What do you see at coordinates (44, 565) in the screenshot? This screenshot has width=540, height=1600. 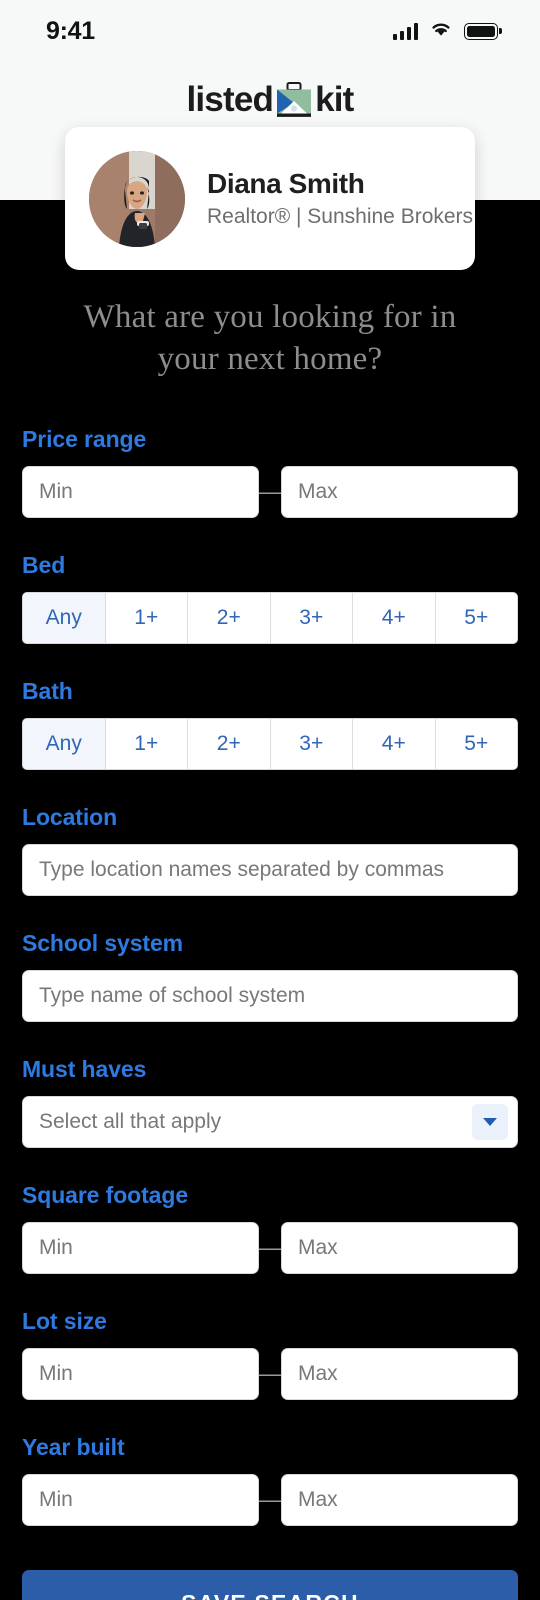 I see `label-bed: Bed` at bounding box center [44, 565].